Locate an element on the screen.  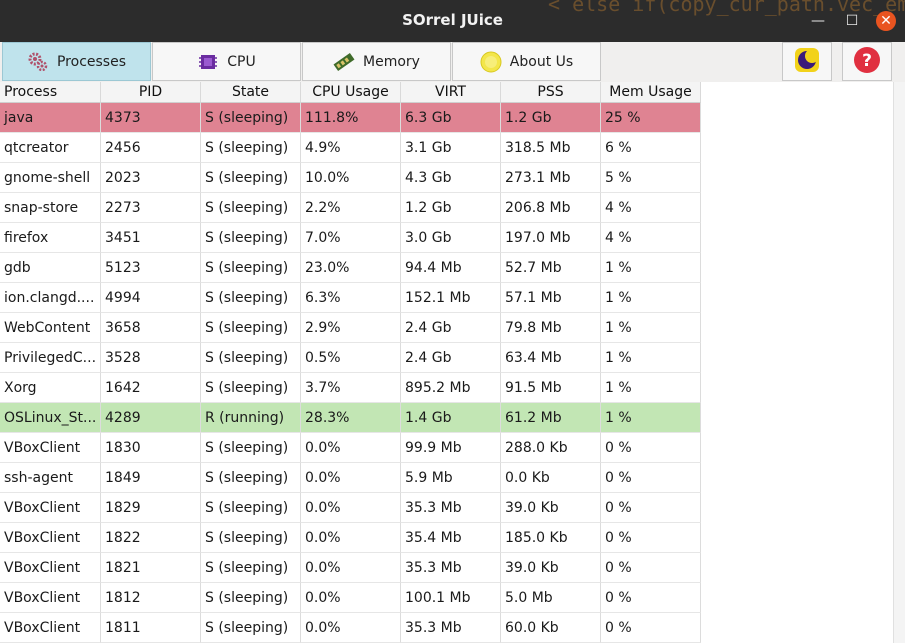
cell-virt: 100.1 Mb is located at coordinates (451, 598).